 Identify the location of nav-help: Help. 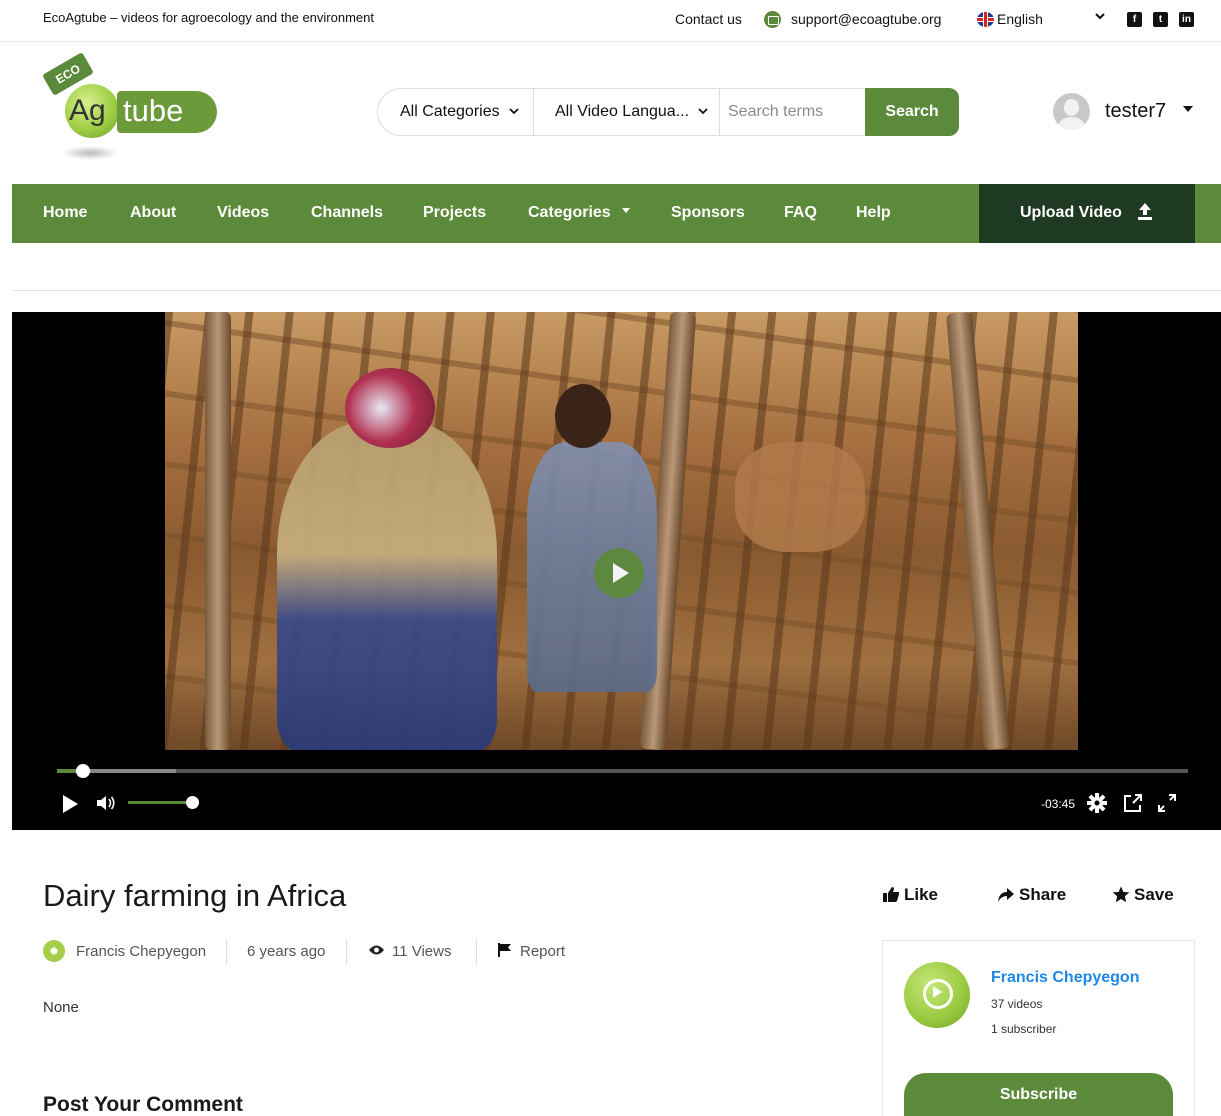
(873, 213).